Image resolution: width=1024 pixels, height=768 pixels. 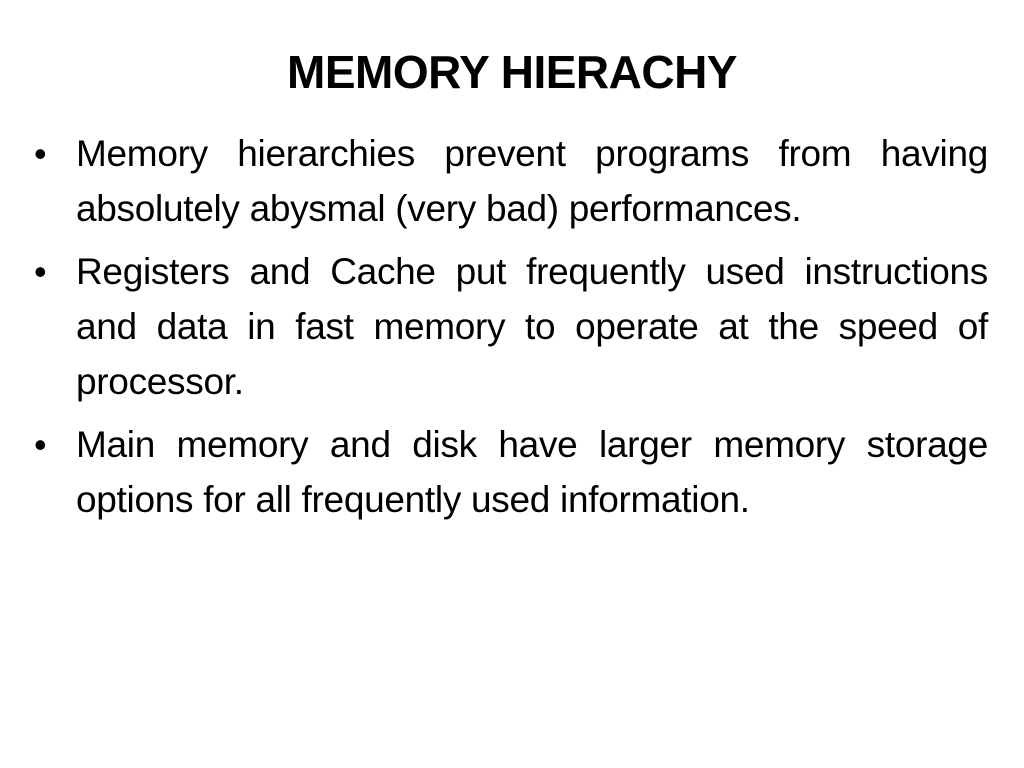 I want to click on slide-title: MEMORY HIERACHY, so click(x=512, y=72).